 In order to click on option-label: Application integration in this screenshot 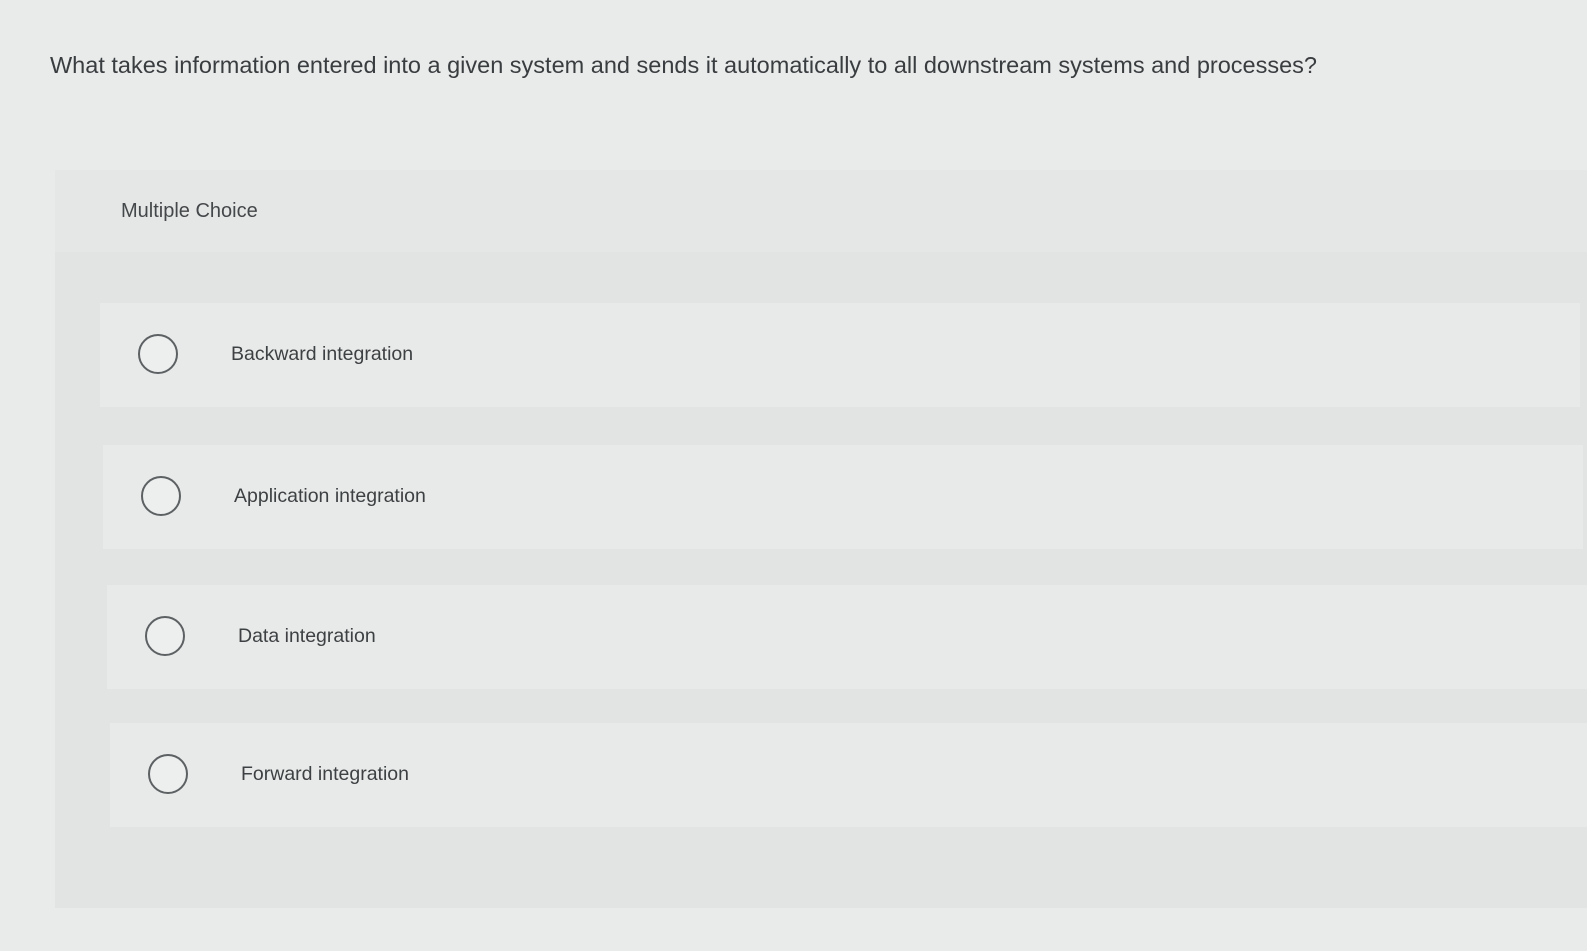, I will do `click(330, 496)`.